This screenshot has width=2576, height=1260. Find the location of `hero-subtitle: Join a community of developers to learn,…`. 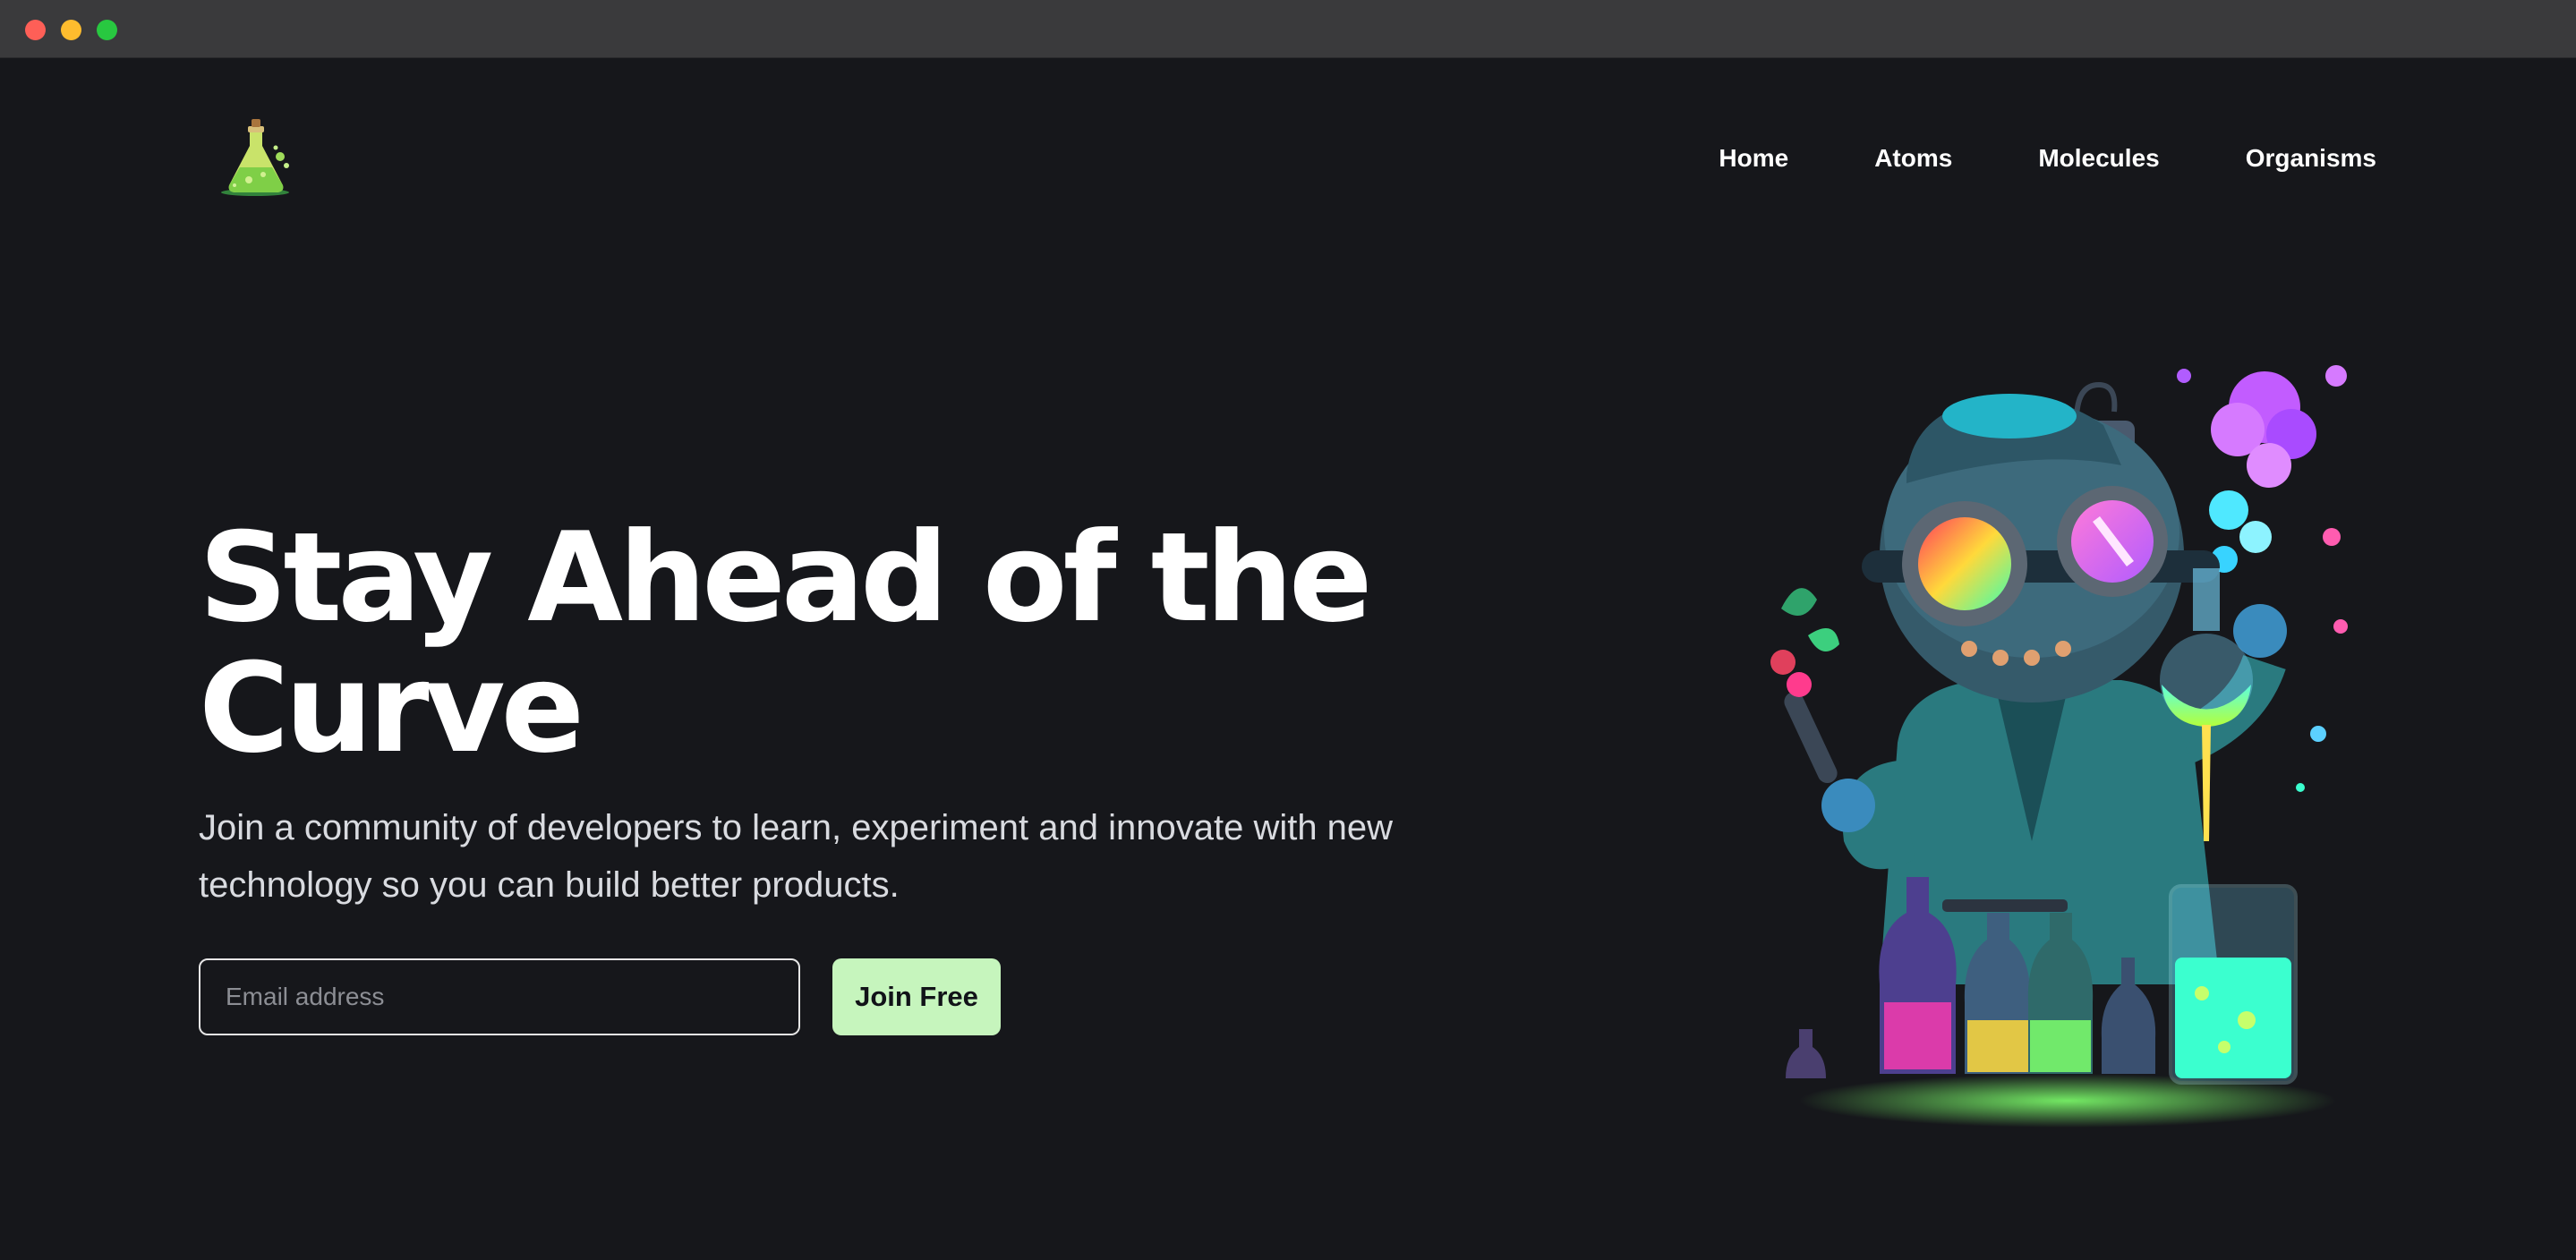

hero-subtitle: Join a community of developers to learn,… is located at coordinates (796, 857).